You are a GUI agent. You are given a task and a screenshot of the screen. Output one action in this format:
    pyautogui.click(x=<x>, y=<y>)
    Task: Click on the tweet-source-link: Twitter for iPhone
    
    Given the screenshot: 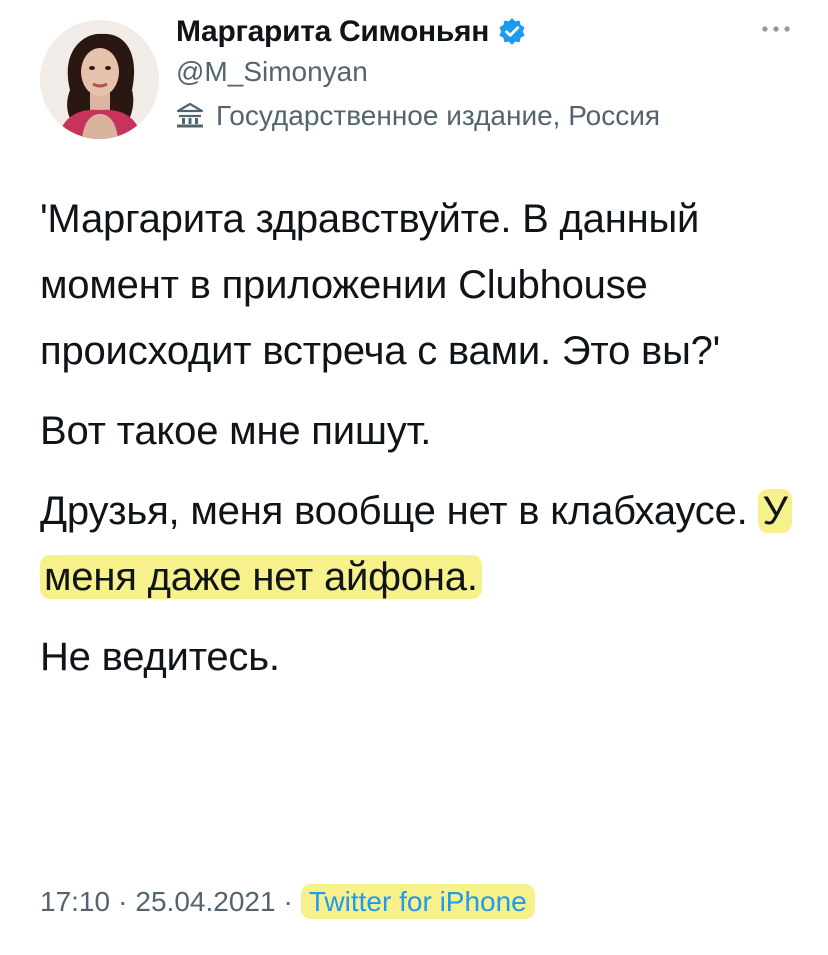 What is the action you would take?
    pyautogui.click(x=417, y=901)
    